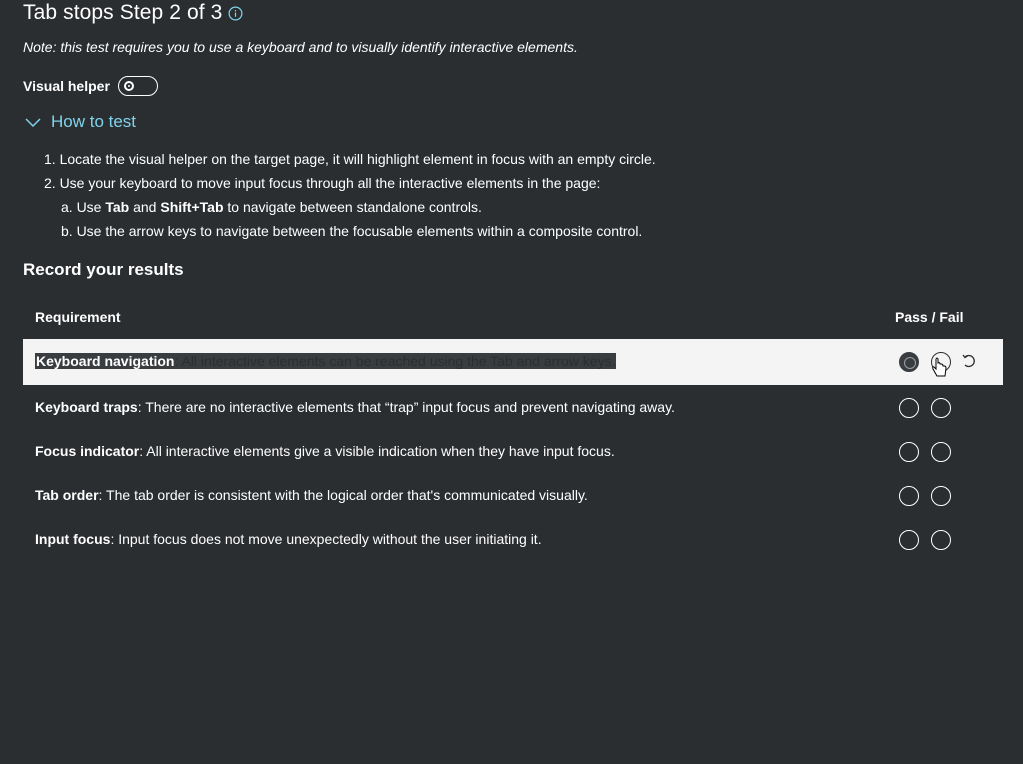 Image resolution: width=1023 pixels, height=764 pixels. I want to click on record-results-heading: Record your results, so click(103, 269).